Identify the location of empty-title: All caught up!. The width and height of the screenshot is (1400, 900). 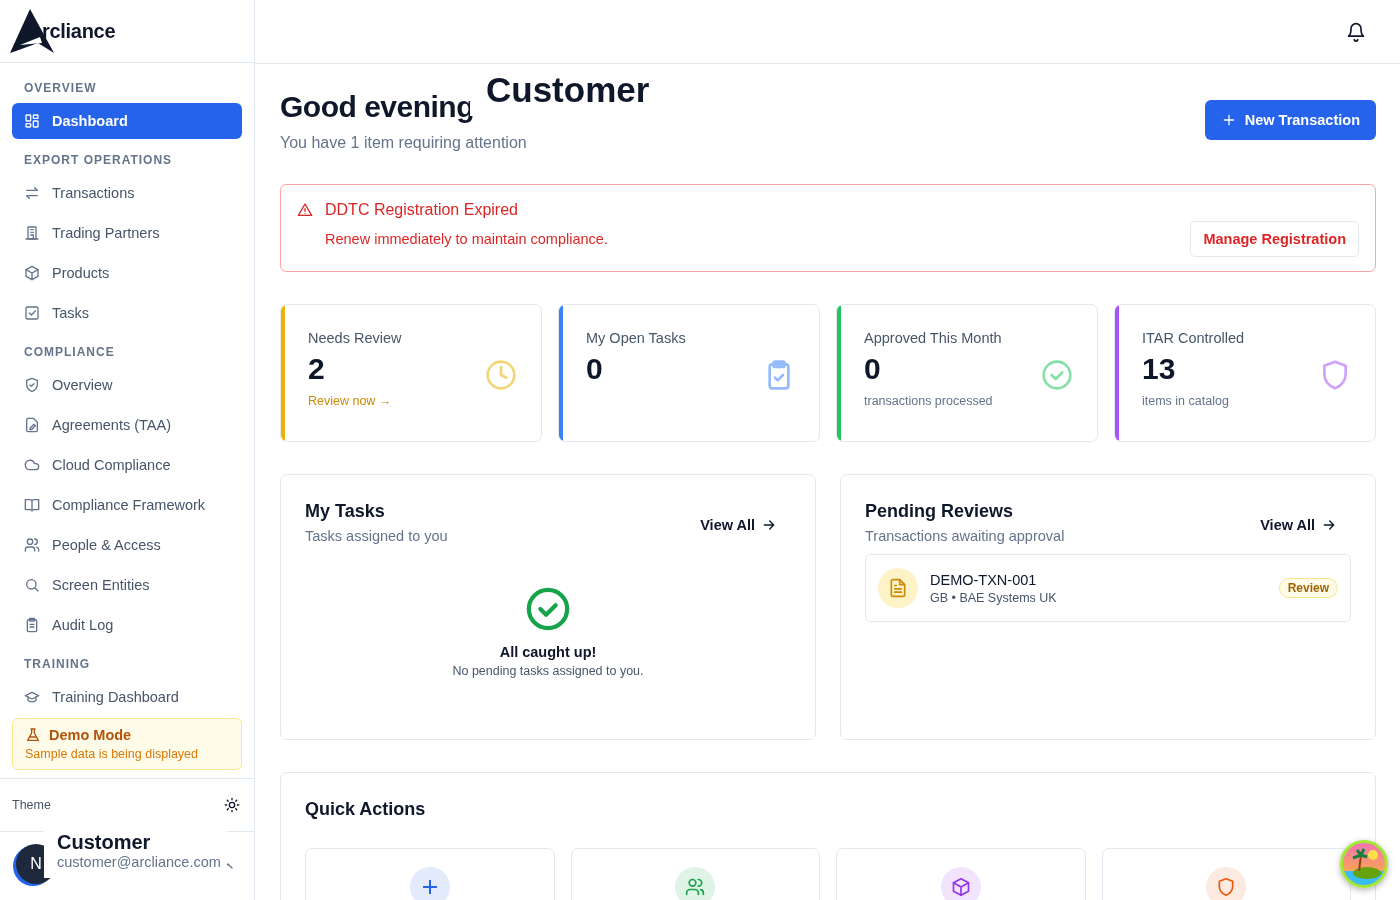
(548, 652).